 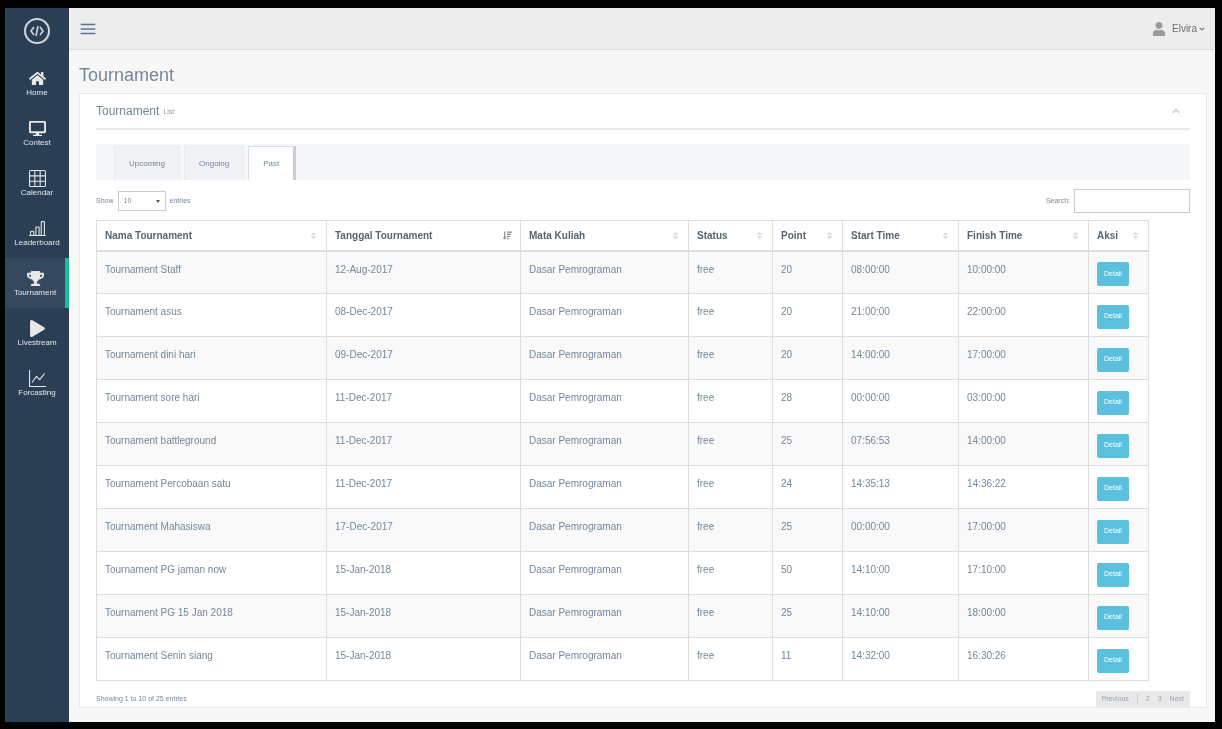 I want to click on table-cell: Tournament Senin siang, so click(x=211, y=659).